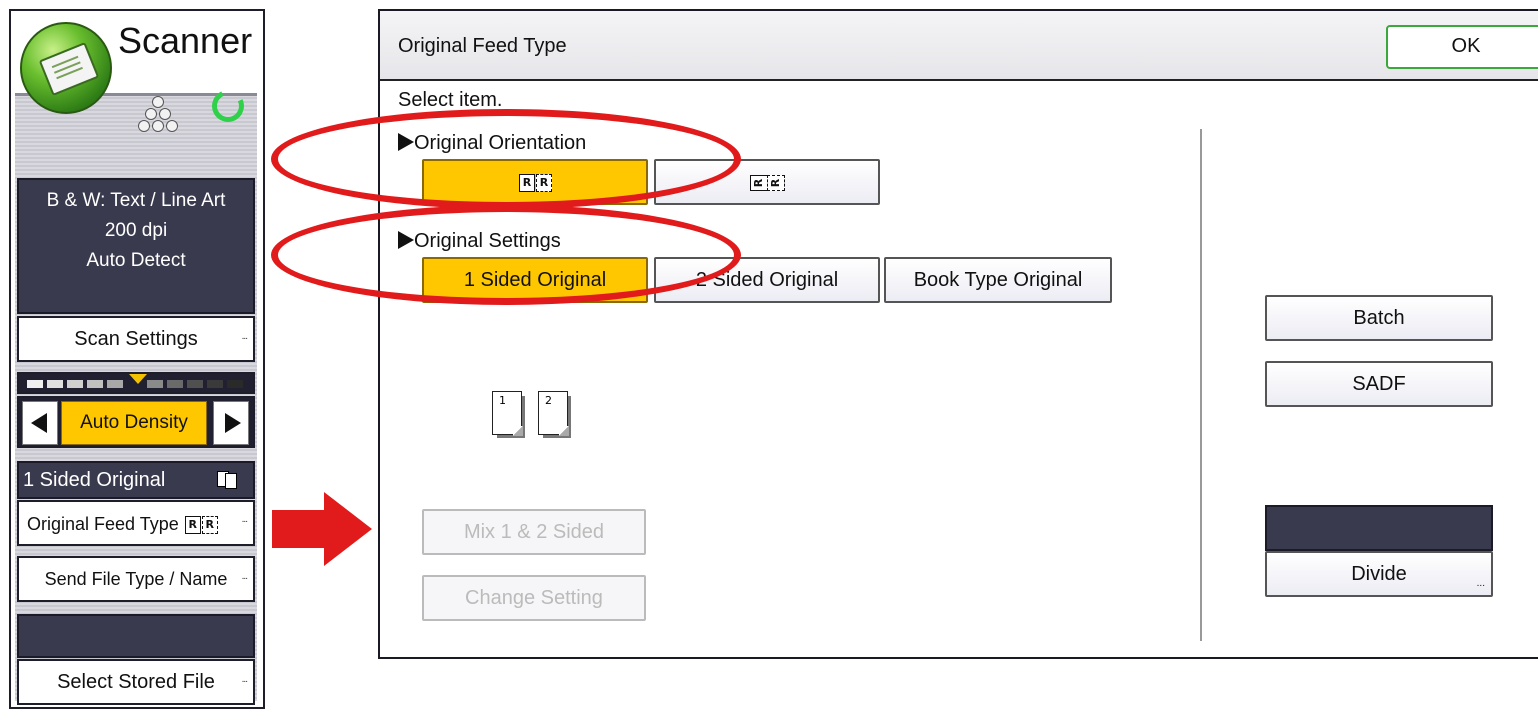  I want to click on batch-button: Batch, so click(1379, 318).